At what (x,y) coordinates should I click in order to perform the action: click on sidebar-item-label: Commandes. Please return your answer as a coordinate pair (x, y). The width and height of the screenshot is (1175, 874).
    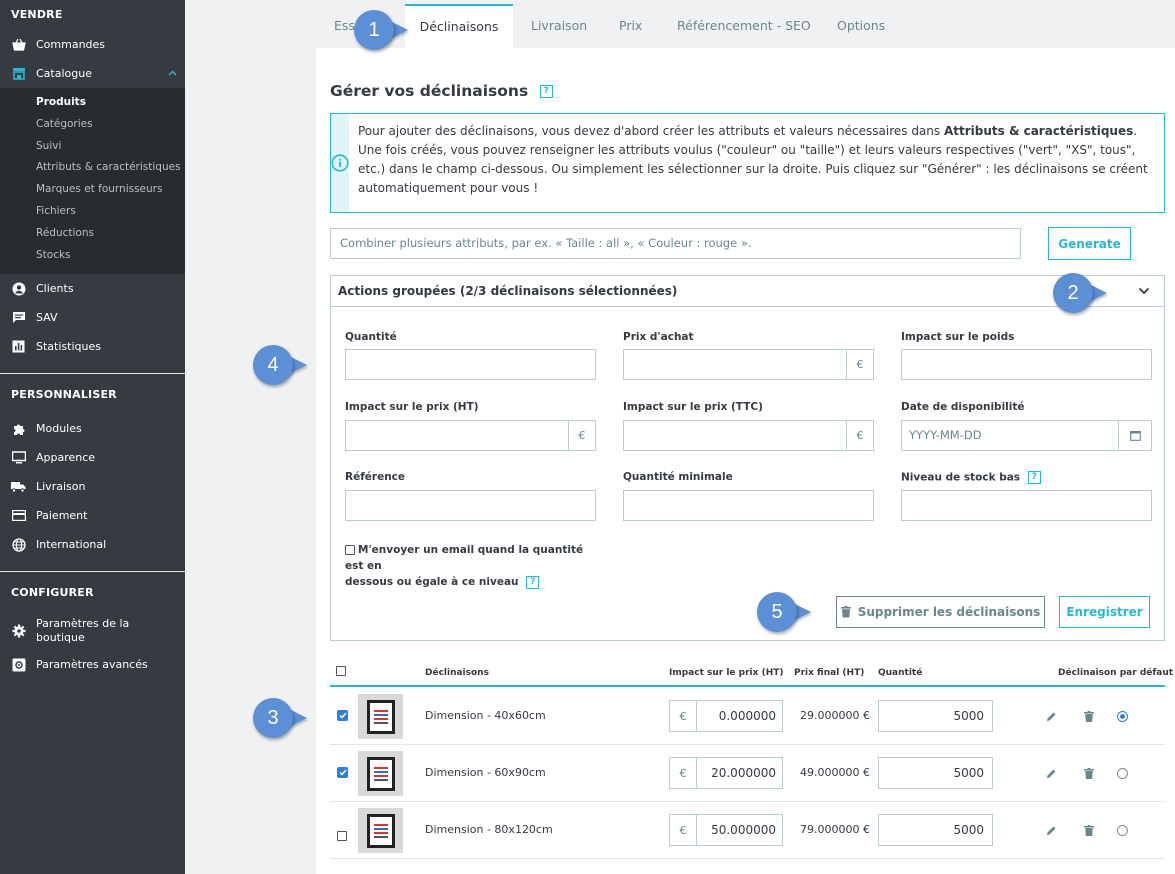
    Looking at the image, I should click on (71, 44).